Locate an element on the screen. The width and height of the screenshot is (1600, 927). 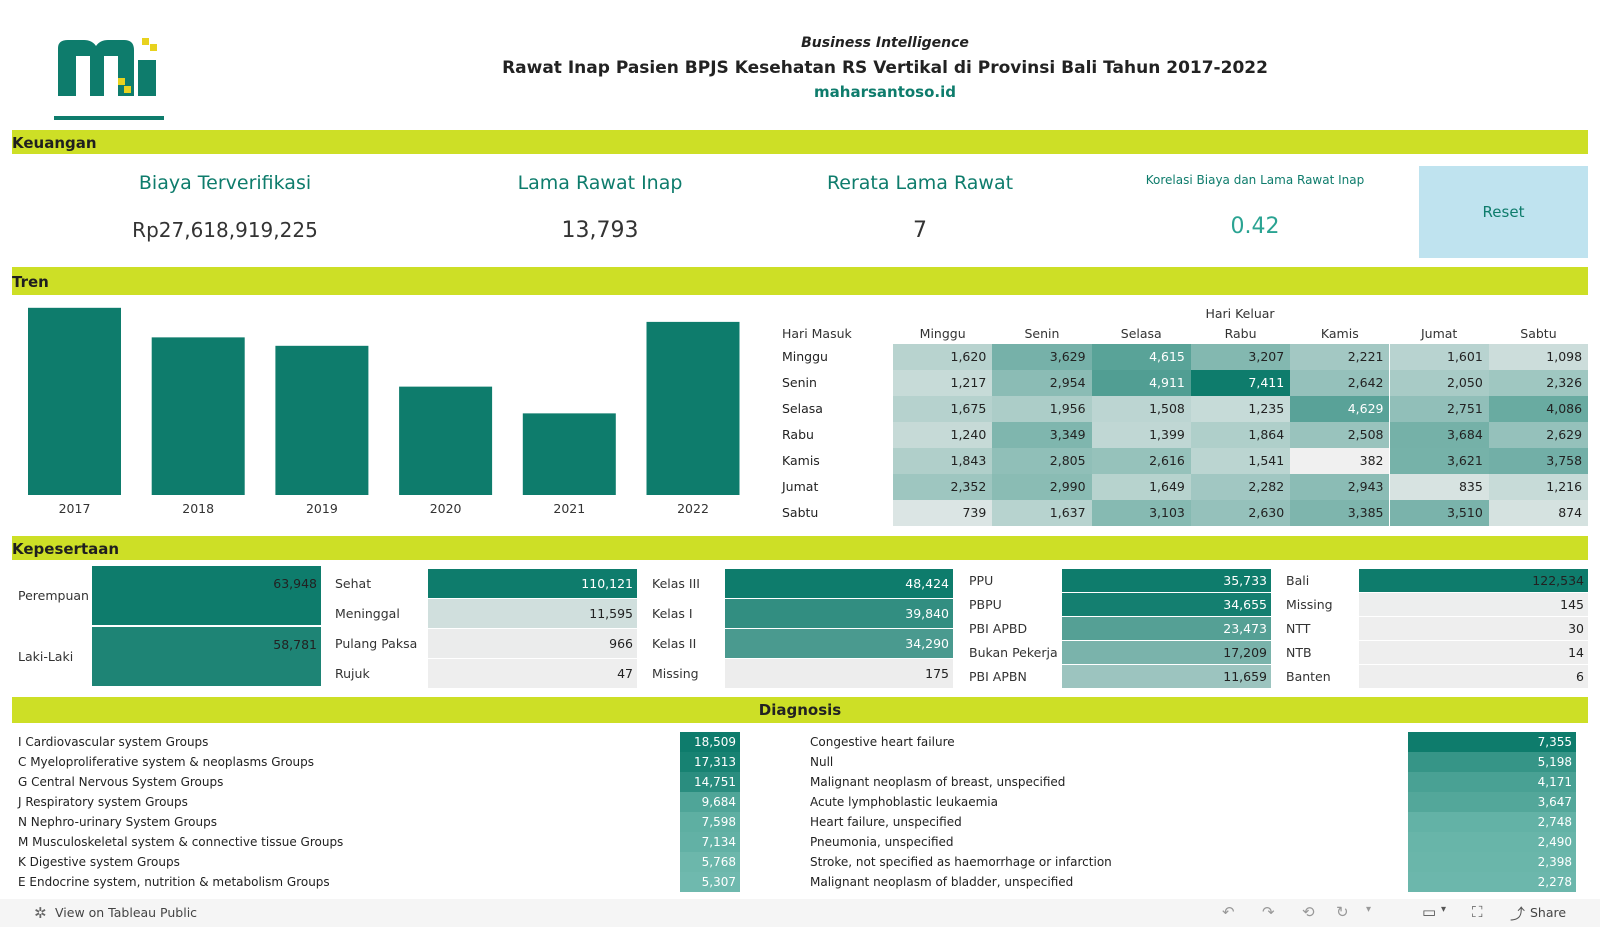
heatmap-cell: 3,103 is located at coordinates (1141, 513).